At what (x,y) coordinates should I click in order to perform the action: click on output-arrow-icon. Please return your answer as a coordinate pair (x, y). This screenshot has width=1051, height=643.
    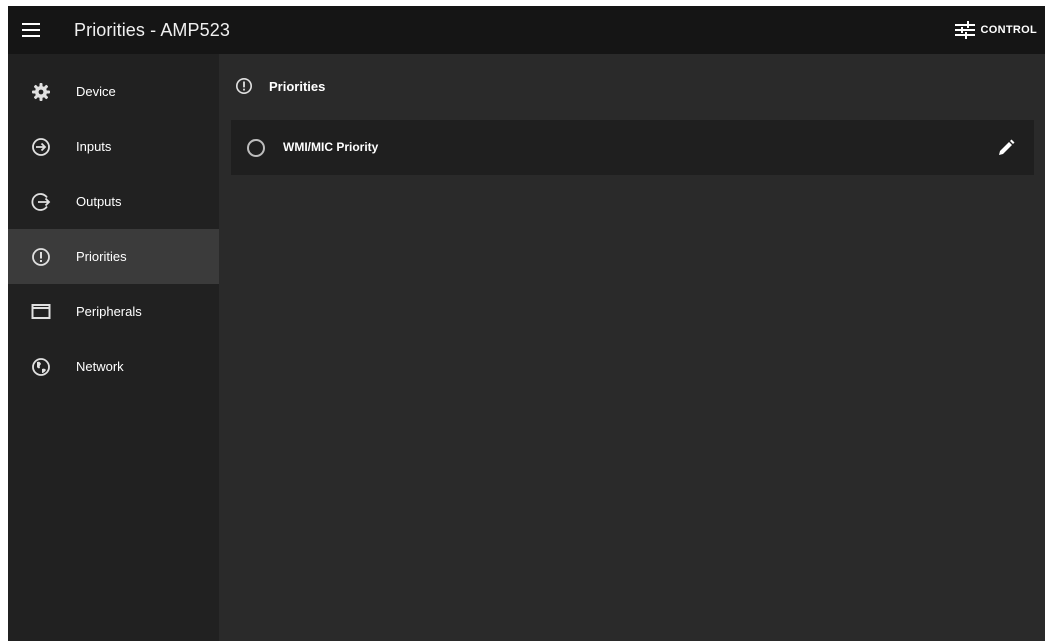
    Looking at the image, I should click on (41, 202).